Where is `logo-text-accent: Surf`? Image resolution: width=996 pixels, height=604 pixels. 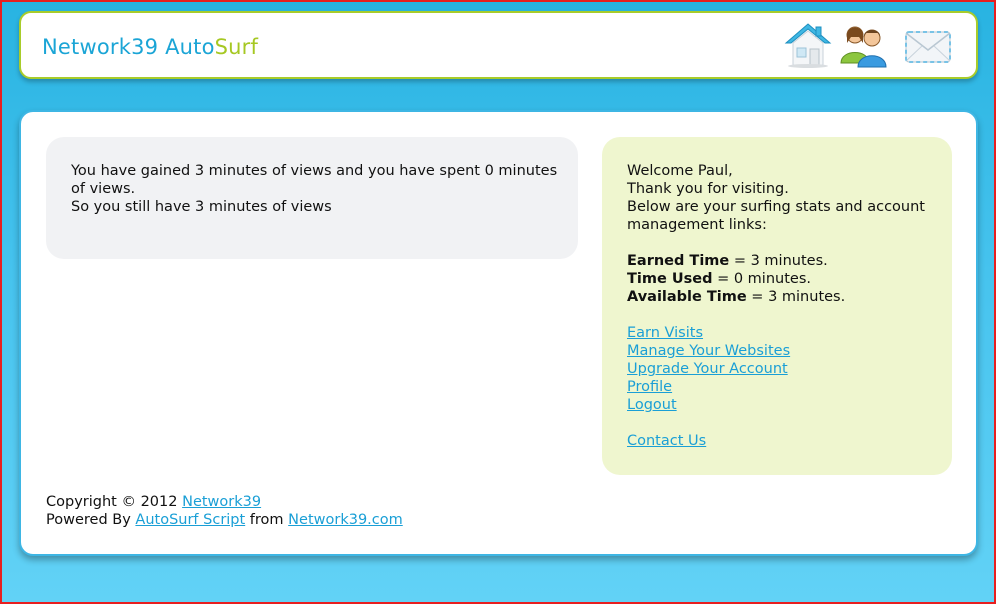
logo-text-accent: Surf is located at coordinates (236, 47).